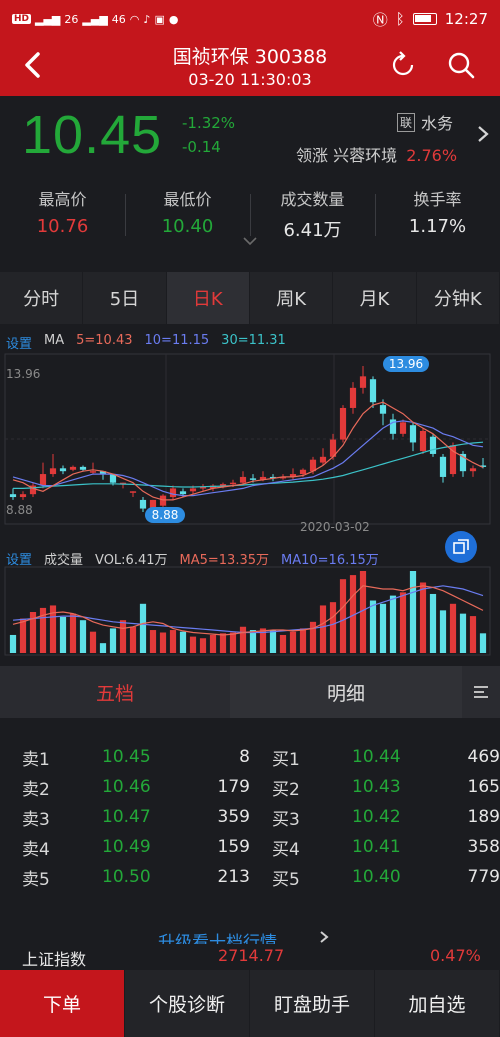 This screenshot has width=500, height=1037. I want to click on bid-row: 买4 10.41 358, so click(386, 847).